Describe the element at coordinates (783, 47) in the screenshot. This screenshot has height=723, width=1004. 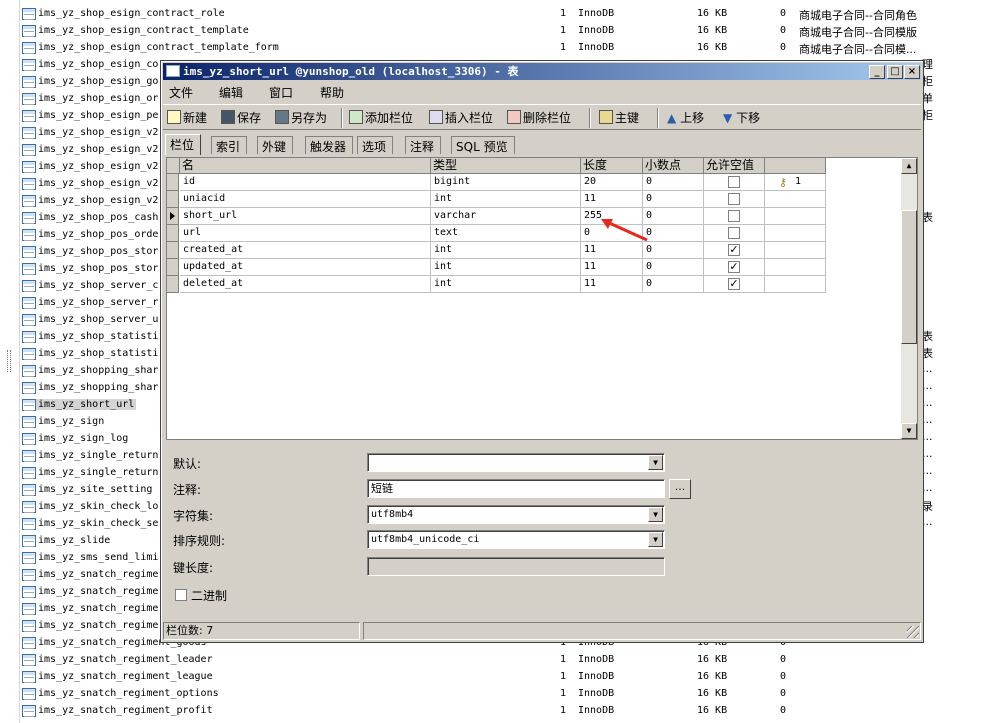
I see `table-c4: 0` at that location.